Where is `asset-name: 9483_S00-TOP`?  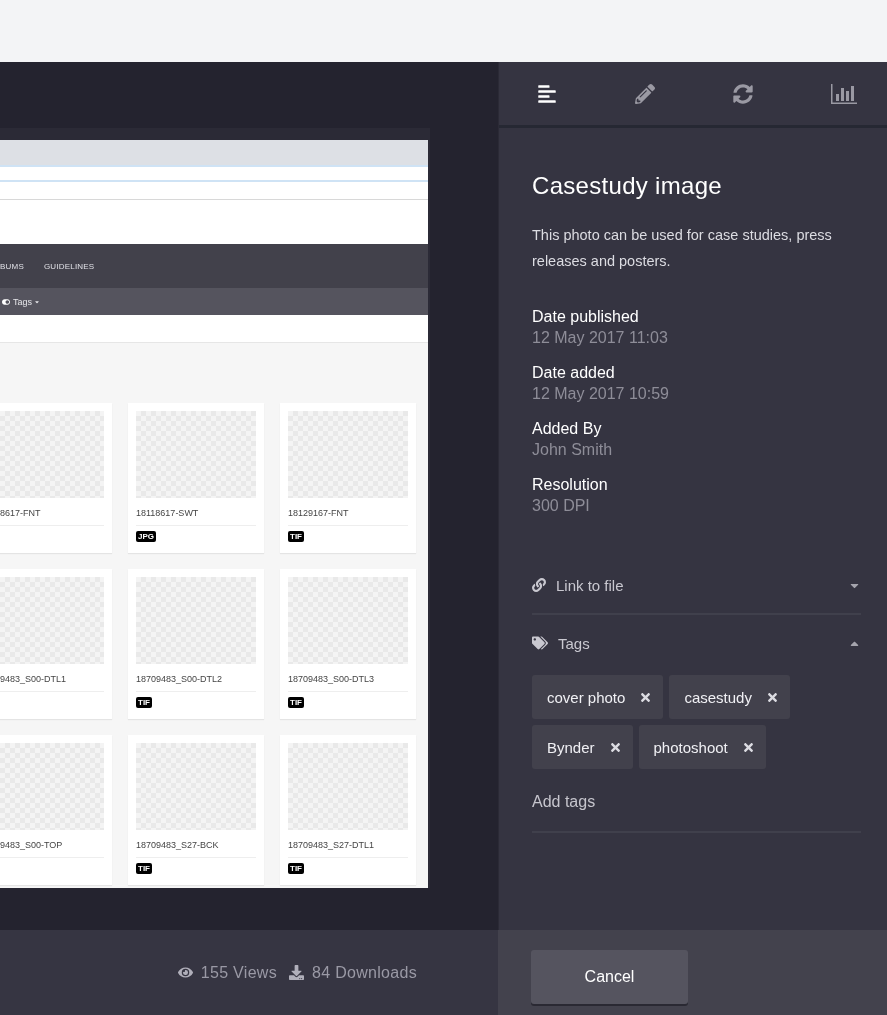
asset-name: 9483_S00-TOP is located at coordinates (32, 845).